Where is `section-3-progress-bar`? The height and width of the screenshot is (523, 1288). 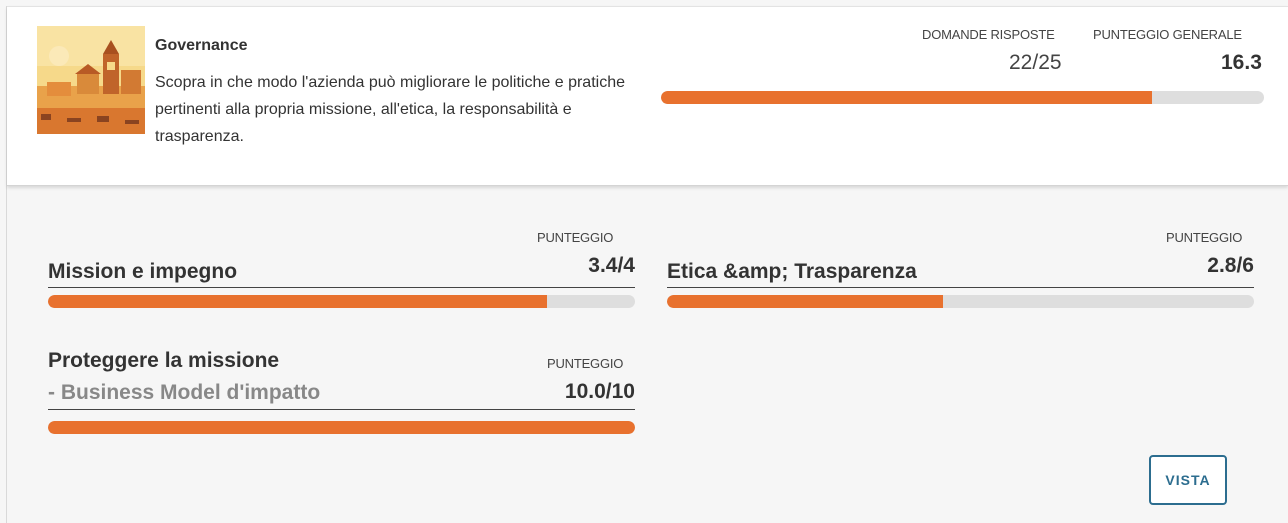 section-3-progress-bar is located at coordinates (341, 427).